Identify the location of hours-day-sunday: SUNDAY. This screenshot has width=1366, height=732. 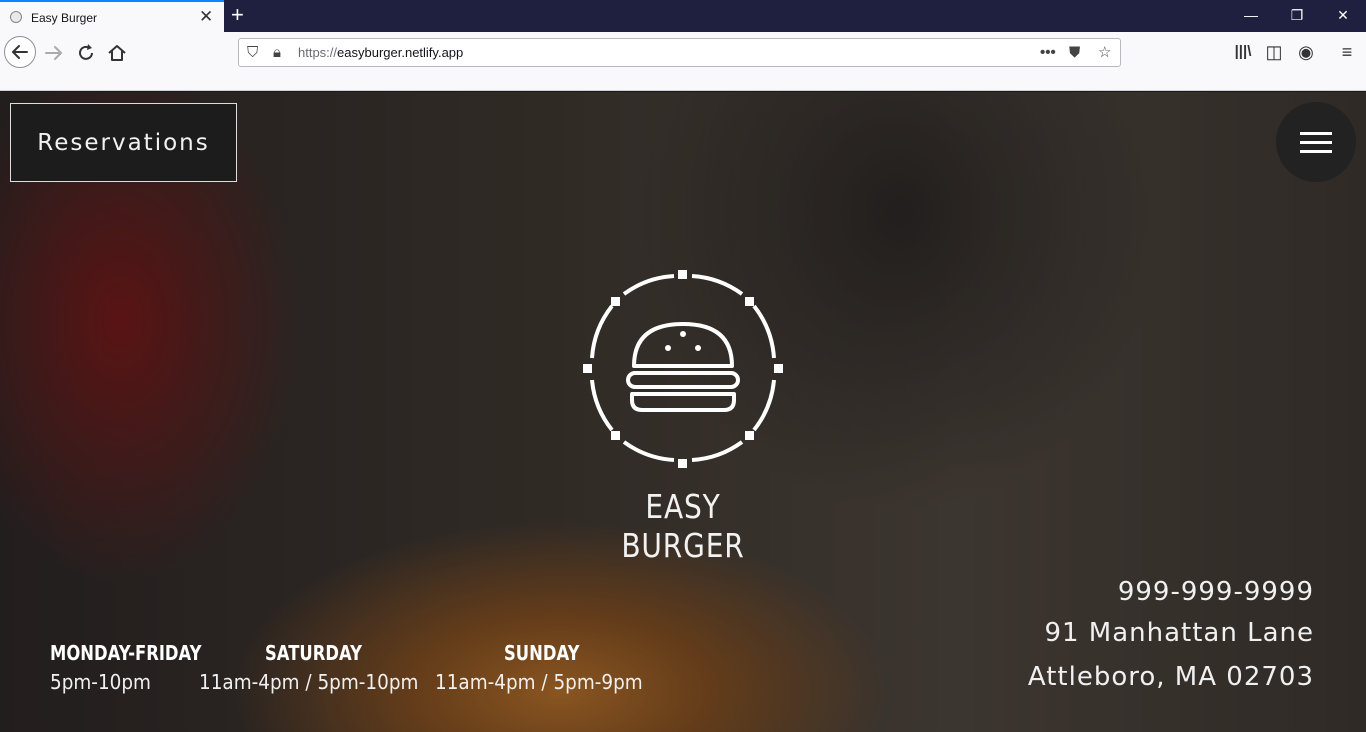
(542, 653).